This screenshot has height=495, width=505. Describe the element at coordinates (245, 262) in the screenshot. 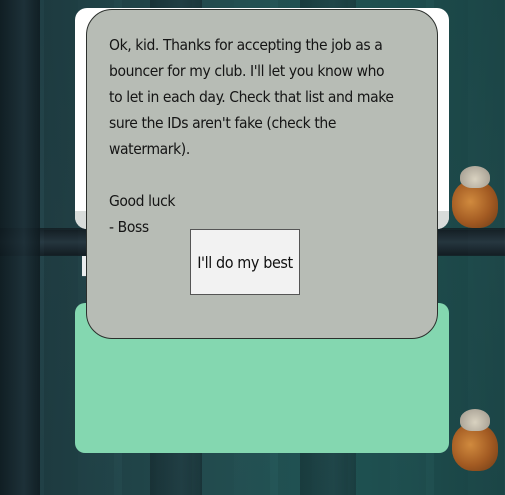

I see `confirm-button: I'll do my best` at that location.